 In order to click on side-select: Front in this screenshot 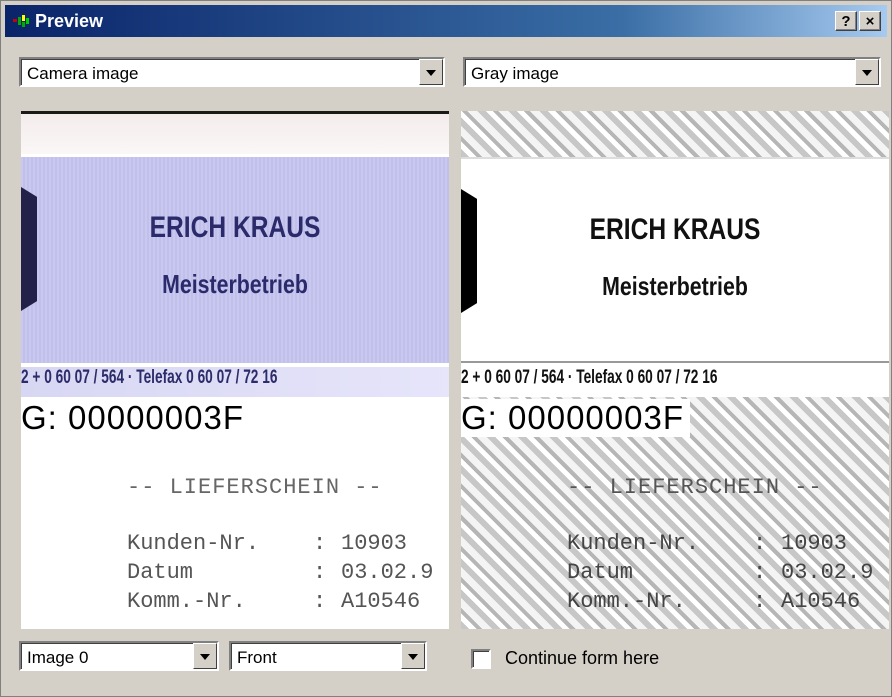, I will do `click(328, 656)`.